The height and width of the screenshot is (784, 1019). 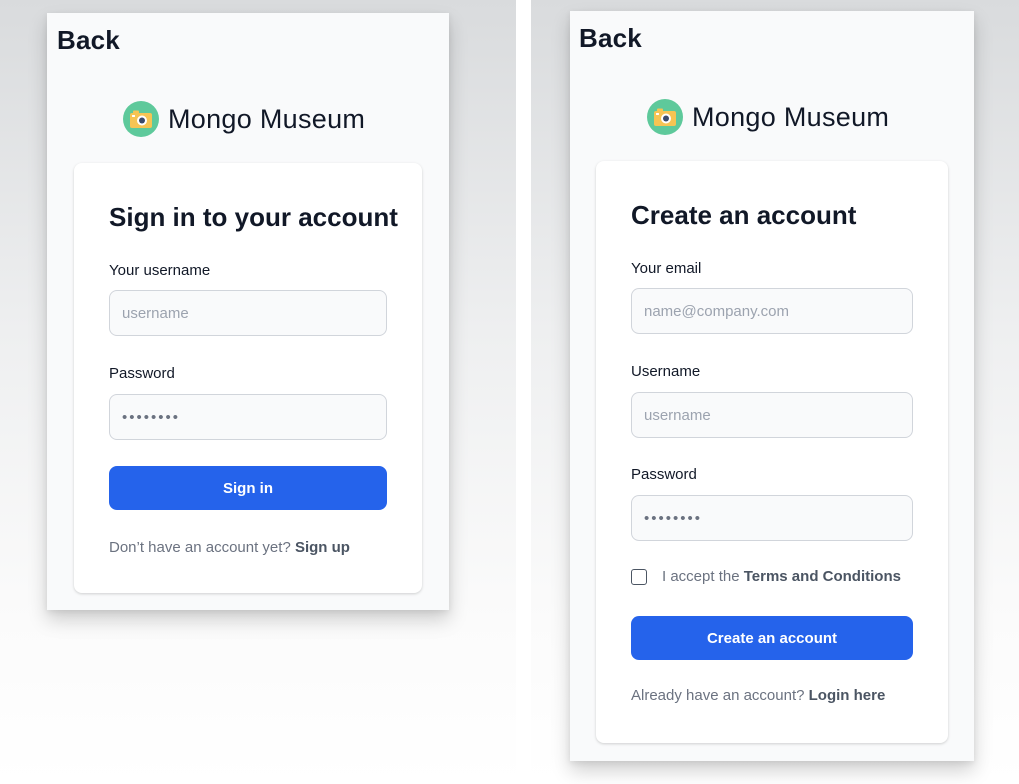 I want to click on terms-text: I accept the, so click(x=701, y=576).